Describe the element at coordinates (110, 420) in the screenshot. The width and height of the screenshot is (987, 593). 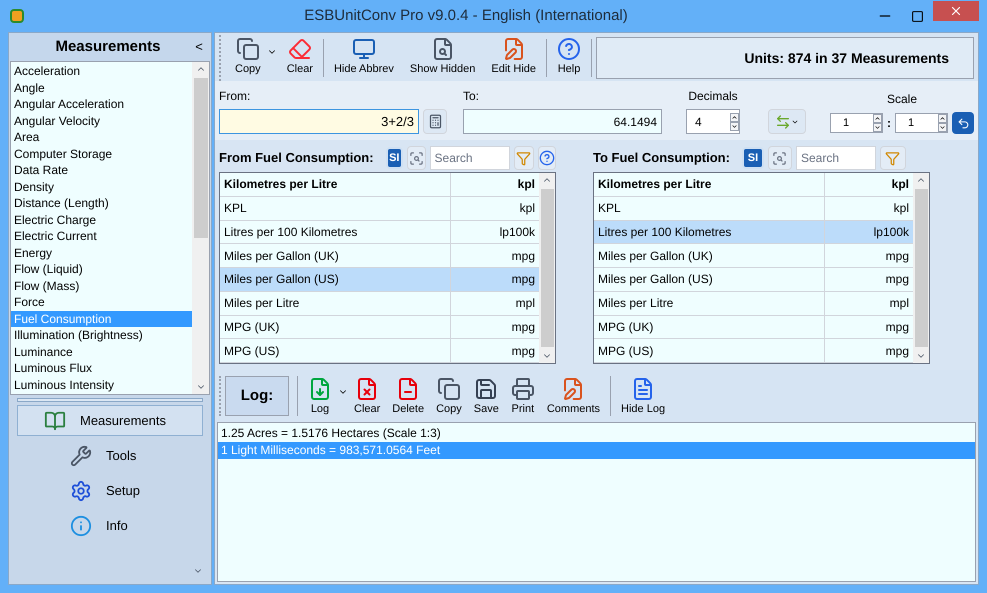
I see `nav-button: Measurements` at that location.